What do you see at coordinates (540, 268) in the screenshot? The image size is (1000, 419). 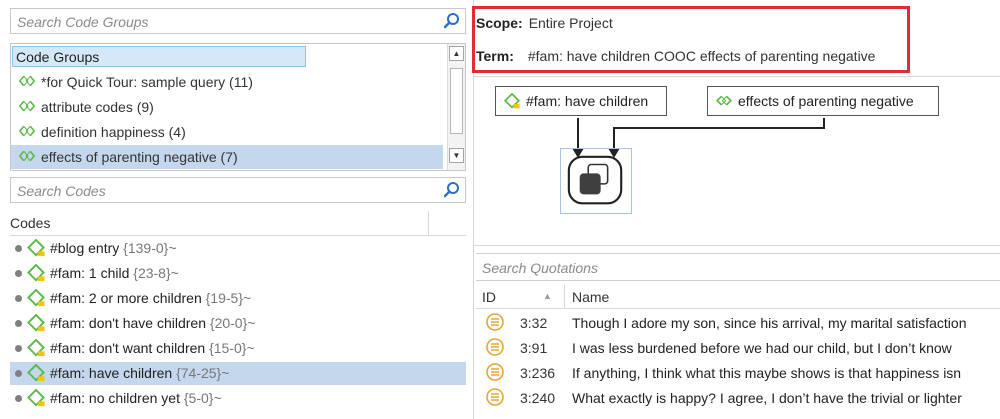 I see `quotations-search-placeholder: Search Quotations` at bounding box center [540, 268].